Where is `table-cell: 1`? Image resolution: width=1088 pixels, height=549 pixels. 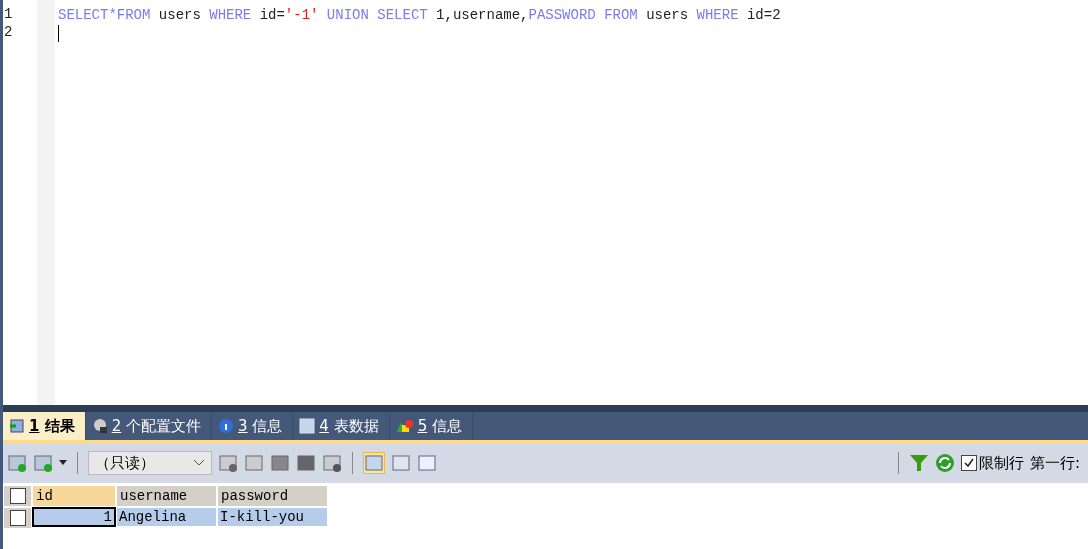
table-cell: 1 is located at coordinates (74, 517).